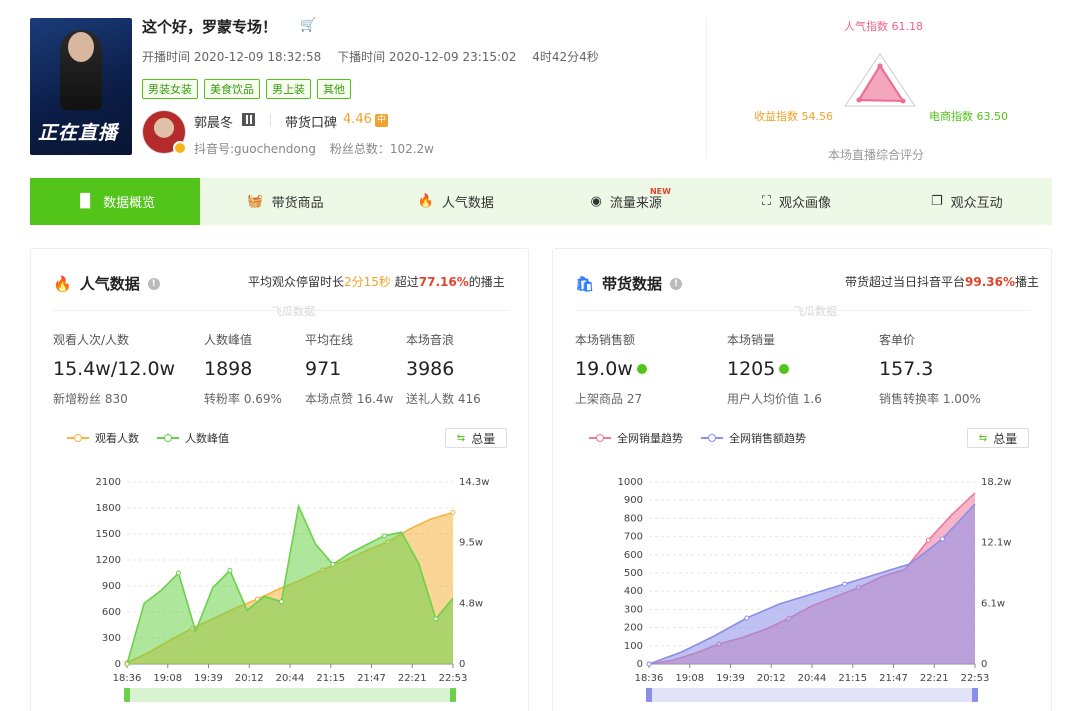  I want to click on y-tick-label: 1000, so click(630, 482).